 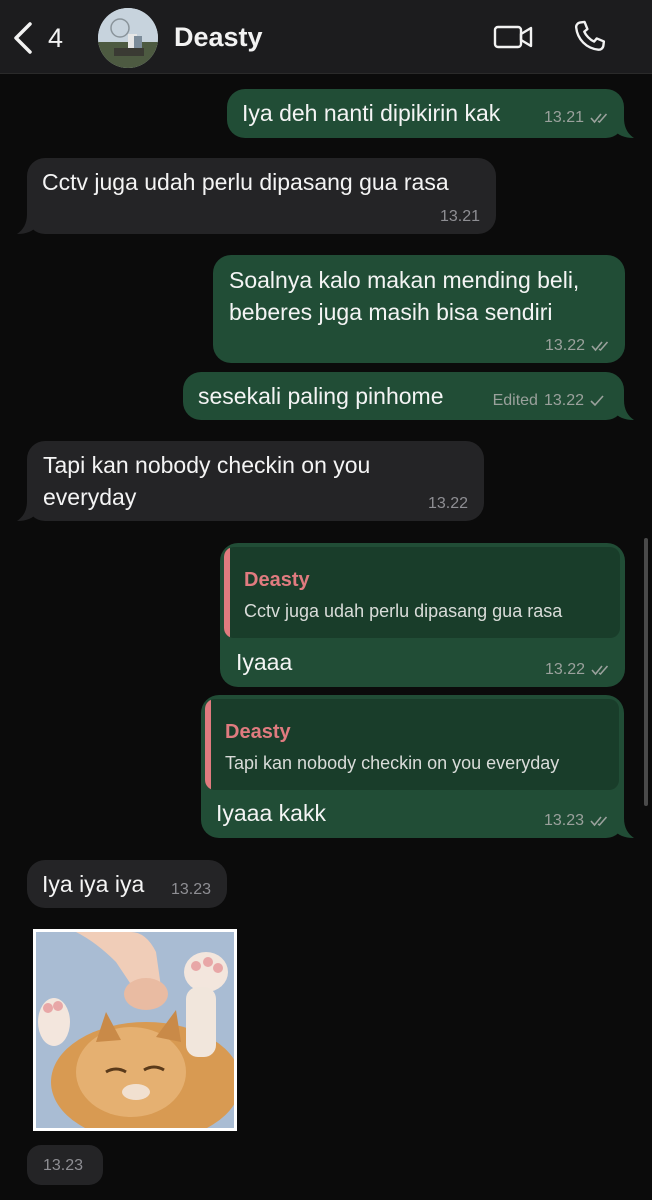 What do you see at coordinates (56, 37) in the screenshot?
I see `unread-count: 4` at bounding box center [56, 37].